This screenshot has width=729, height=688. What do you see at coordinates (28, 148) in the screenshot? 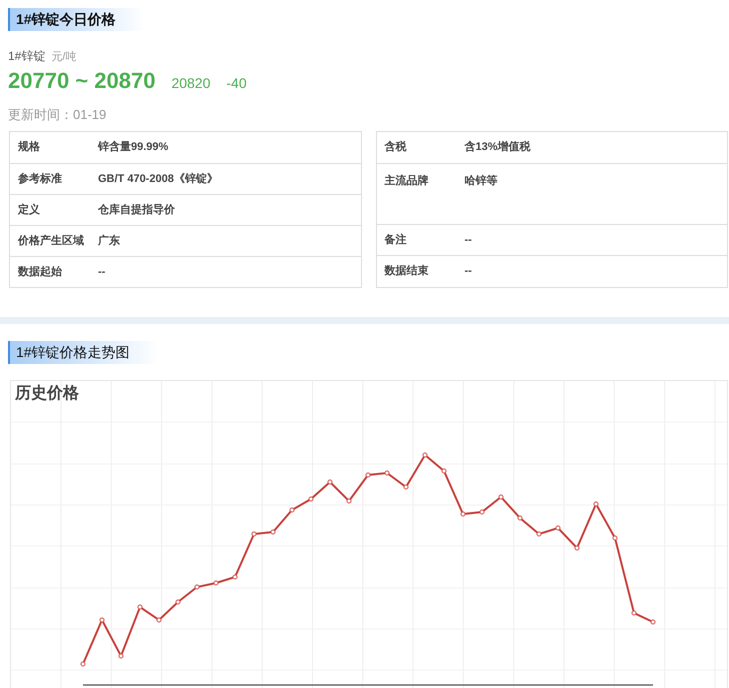
I see `spec-label: 规格` at bounding box center [28, 148].